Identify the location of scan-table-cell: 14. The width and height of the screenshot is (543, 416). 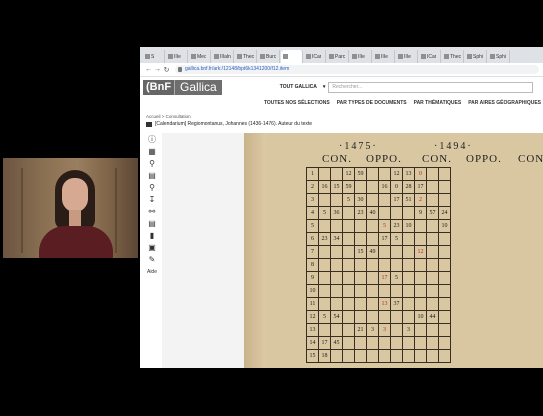
(312, 343).